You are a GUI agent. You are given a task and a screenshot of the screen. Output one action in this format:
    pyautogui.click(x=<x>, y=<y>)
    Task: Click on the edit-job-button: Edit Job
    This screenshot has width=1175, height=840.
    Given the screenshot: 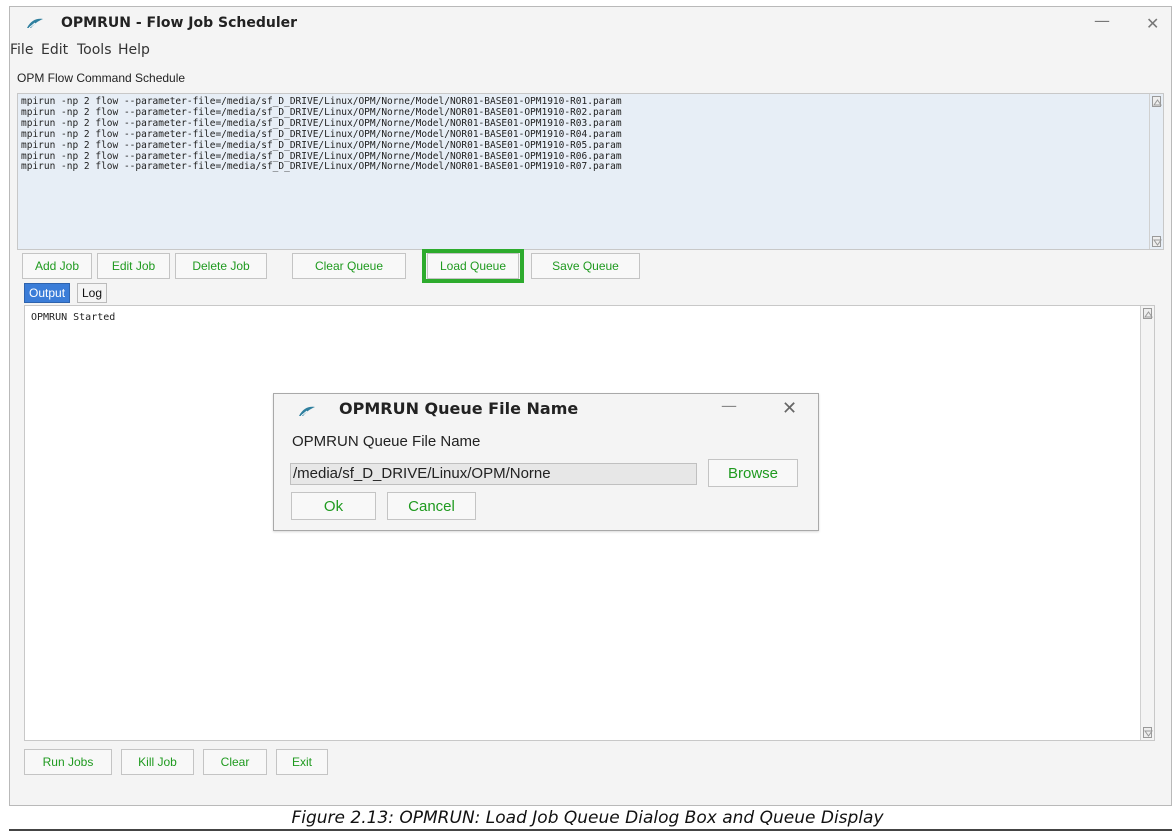 What is the action you would take?
    pyautogui.click(x=133, y=266)
    